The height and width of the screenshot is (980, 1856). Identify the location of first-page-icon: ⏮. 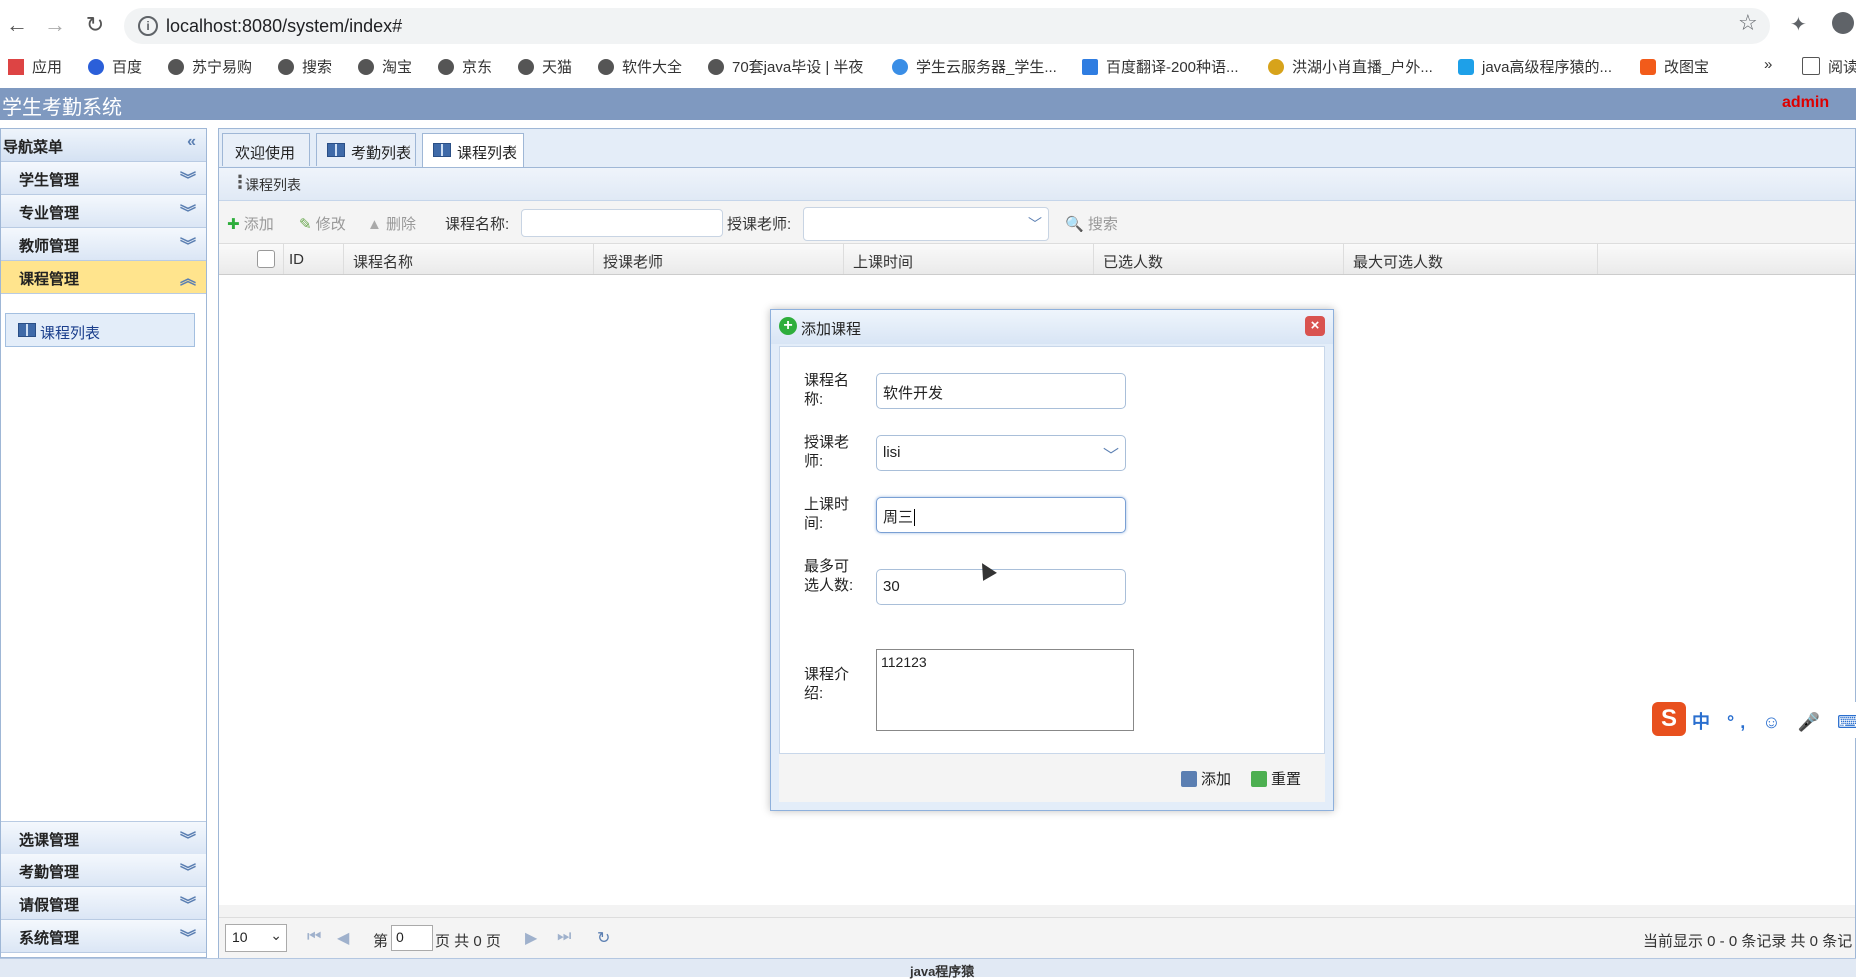
(314, 937).